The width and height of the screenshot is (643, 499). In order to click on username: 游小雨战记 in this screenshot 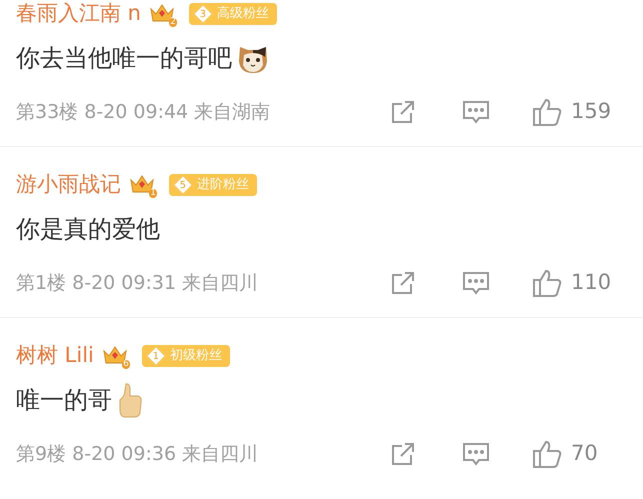, I will do `click(68, 185)`.